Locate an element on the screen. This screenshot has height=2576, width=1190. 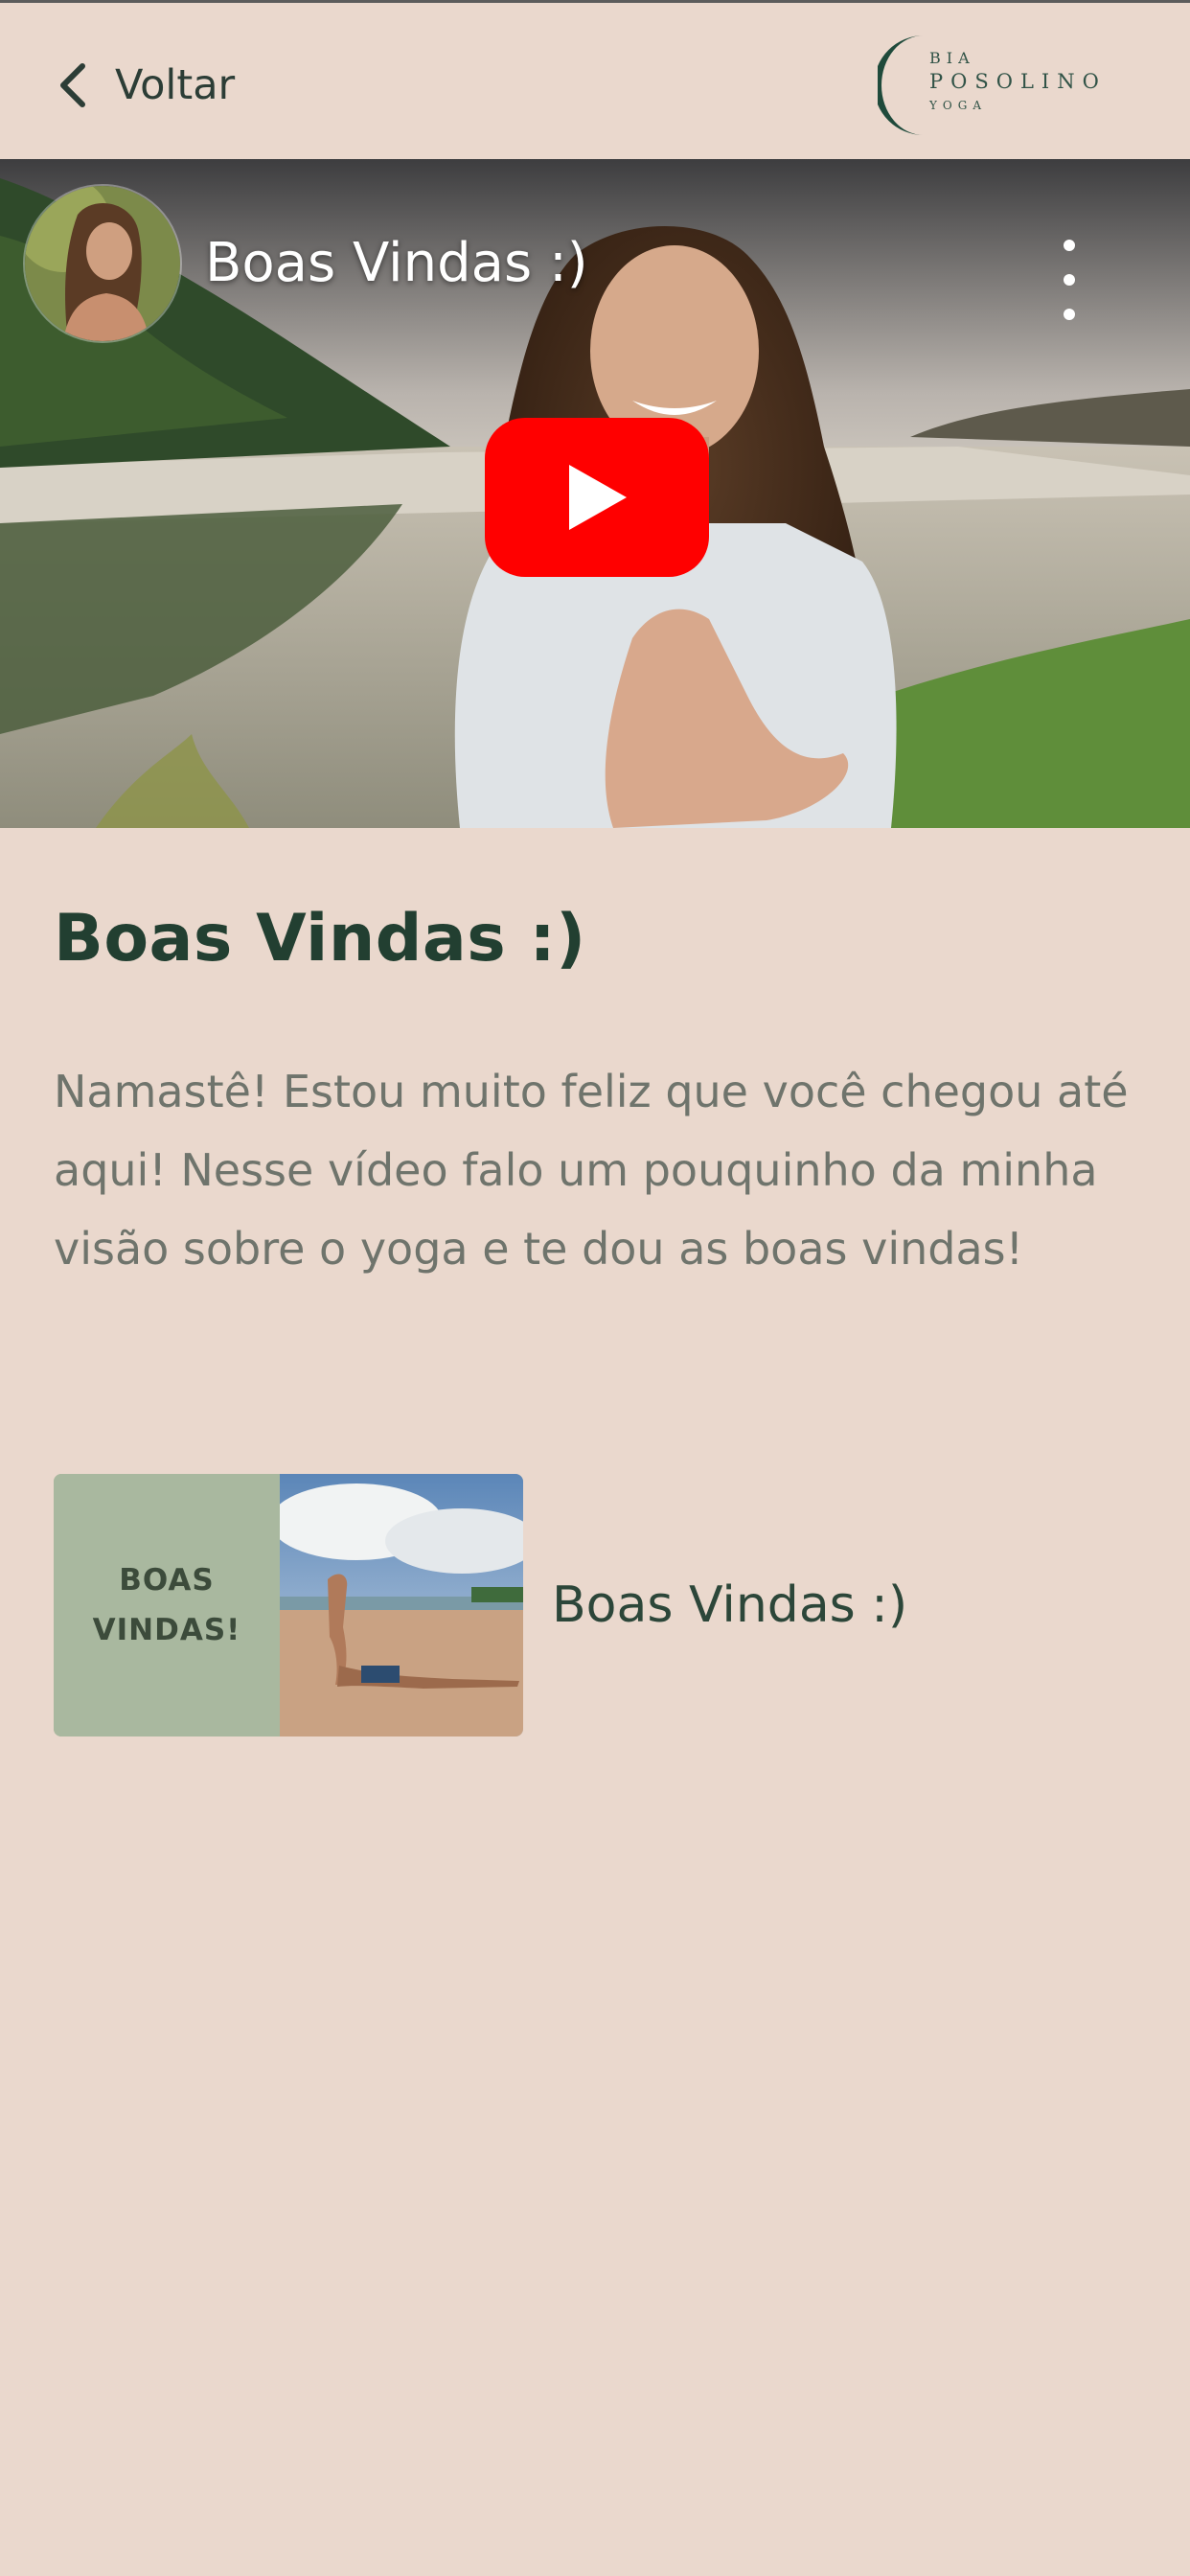
play-button is located at coordinates (597, 497).